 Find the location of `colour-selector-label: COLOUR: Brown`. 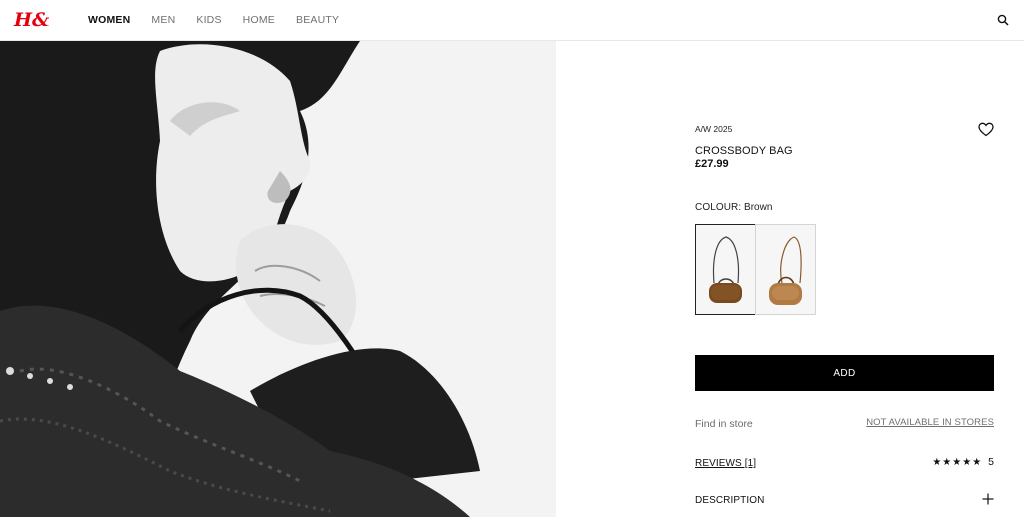

colour-selector-label: COLOUR: Brown is located at coordinates (733, 207).